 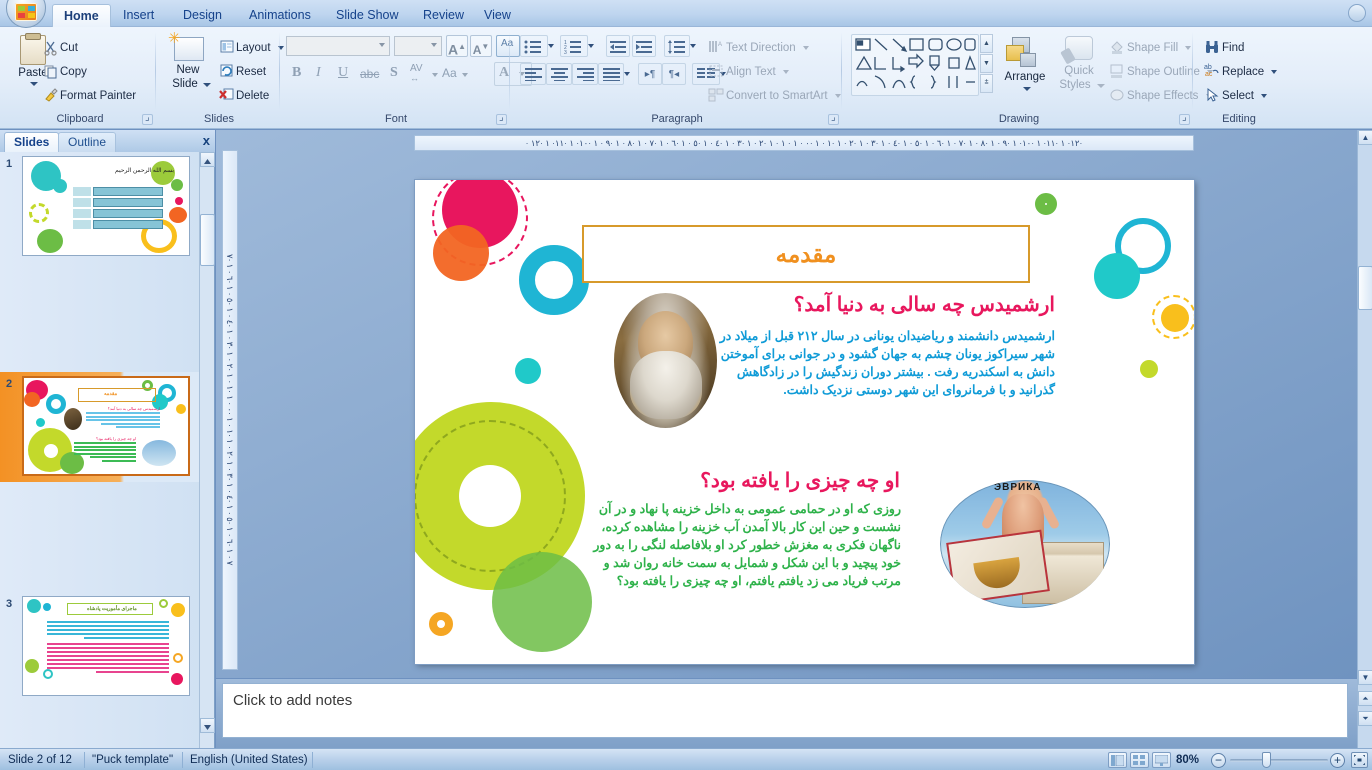 I want to click on tab-home: Home, so click(x=81, y=16).